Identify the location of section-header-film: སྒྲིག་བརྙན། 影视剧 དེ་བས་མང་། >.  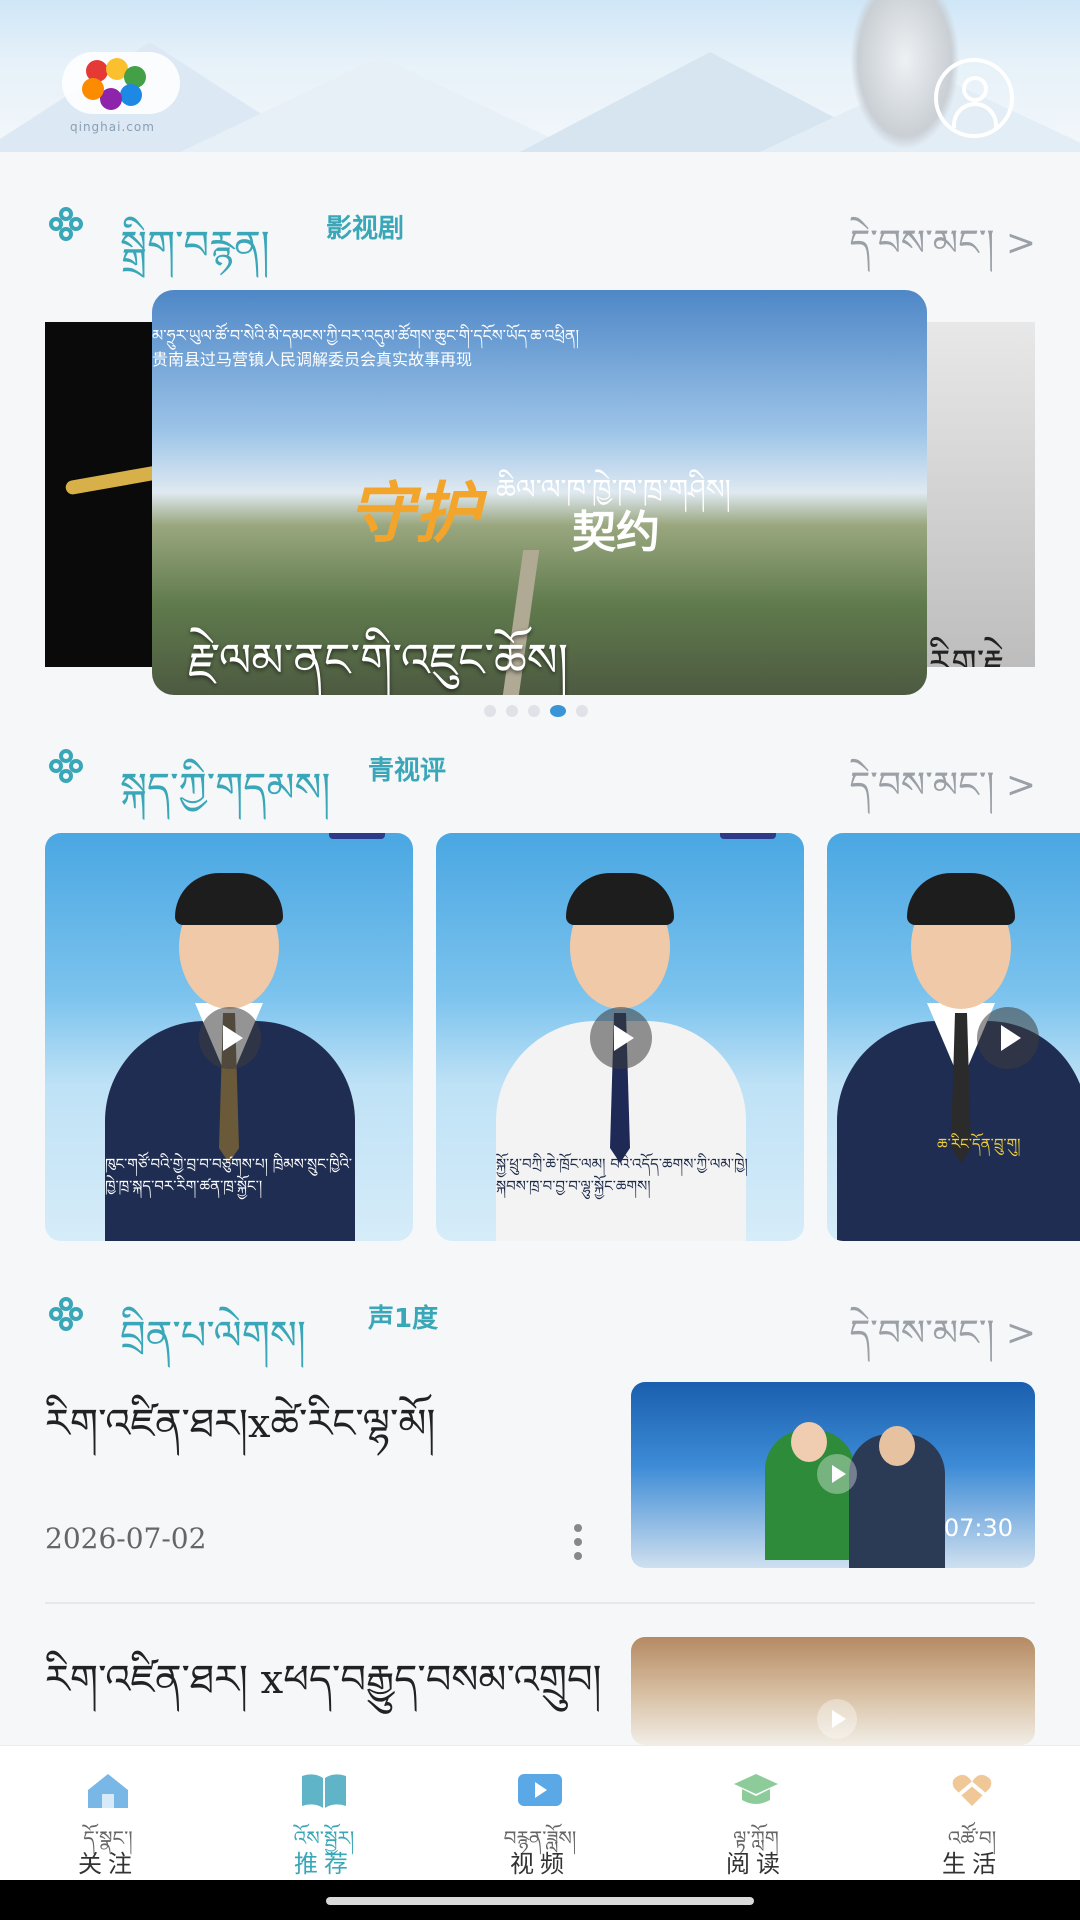
(540, 230).